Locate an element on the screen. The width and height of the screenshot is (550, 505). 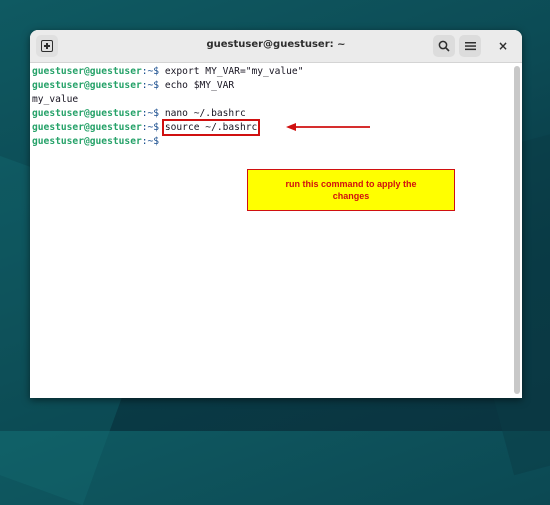
command-text: nano ~/.bashrc is located at coordinates (205, 113).